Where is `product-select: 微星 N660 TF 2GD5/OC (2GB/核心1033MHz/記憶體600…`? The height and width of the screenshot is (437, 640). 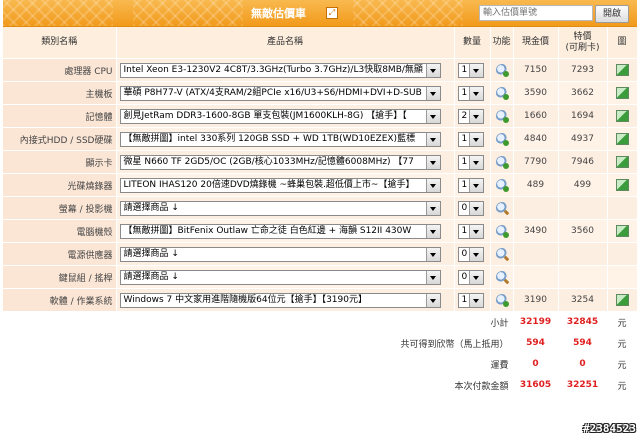
product-select: 微星 N660 TF 2GD5/OC (2GB/核心1033MHz/記憶體600… is located at coordinates (280, 162).